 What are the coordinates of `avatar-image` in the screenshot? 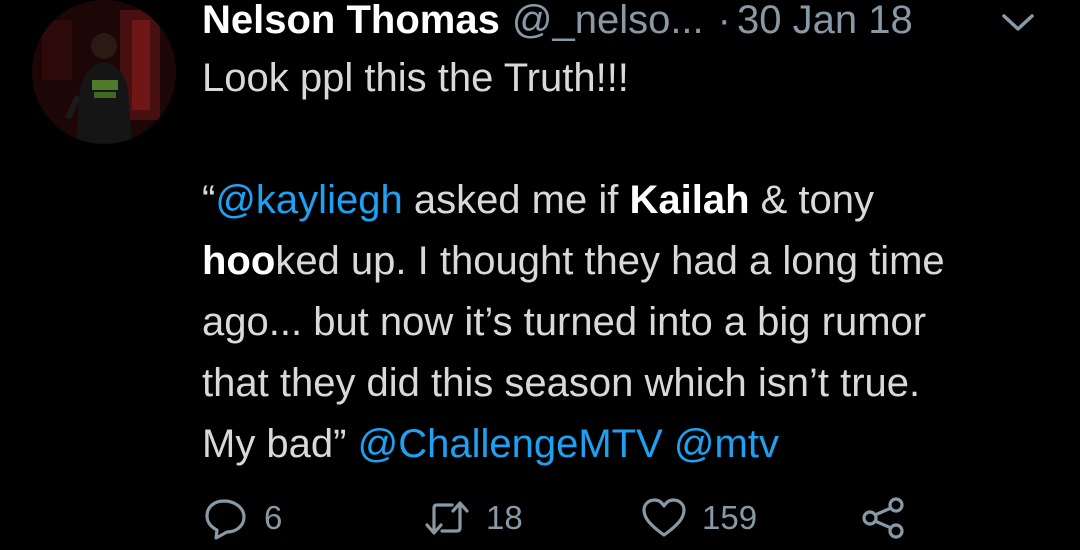 It's located at (104, 72).